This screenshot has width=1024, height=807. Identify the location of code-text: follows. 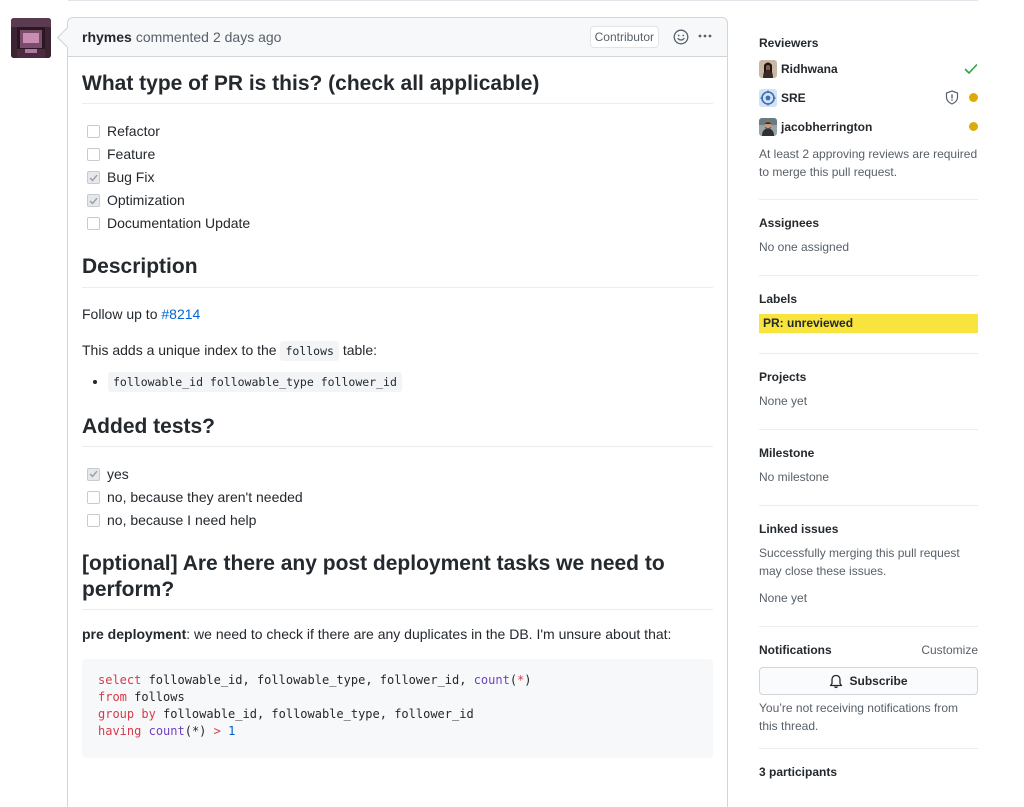
(155, 697).